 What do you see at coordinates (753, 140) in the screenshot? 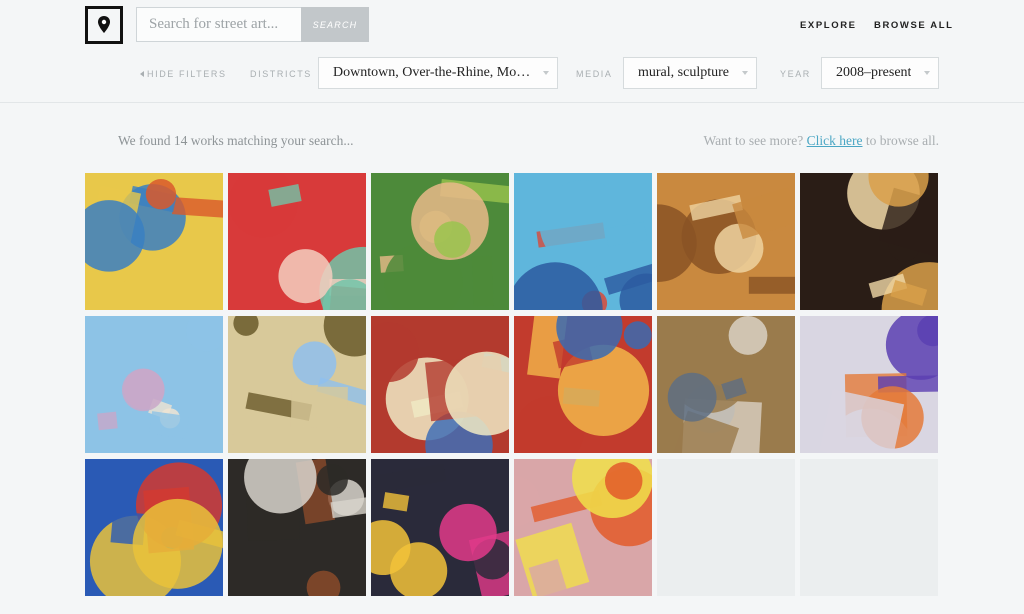
I see `more-prefix: Want to see more?` at bounding box center [753, 140].